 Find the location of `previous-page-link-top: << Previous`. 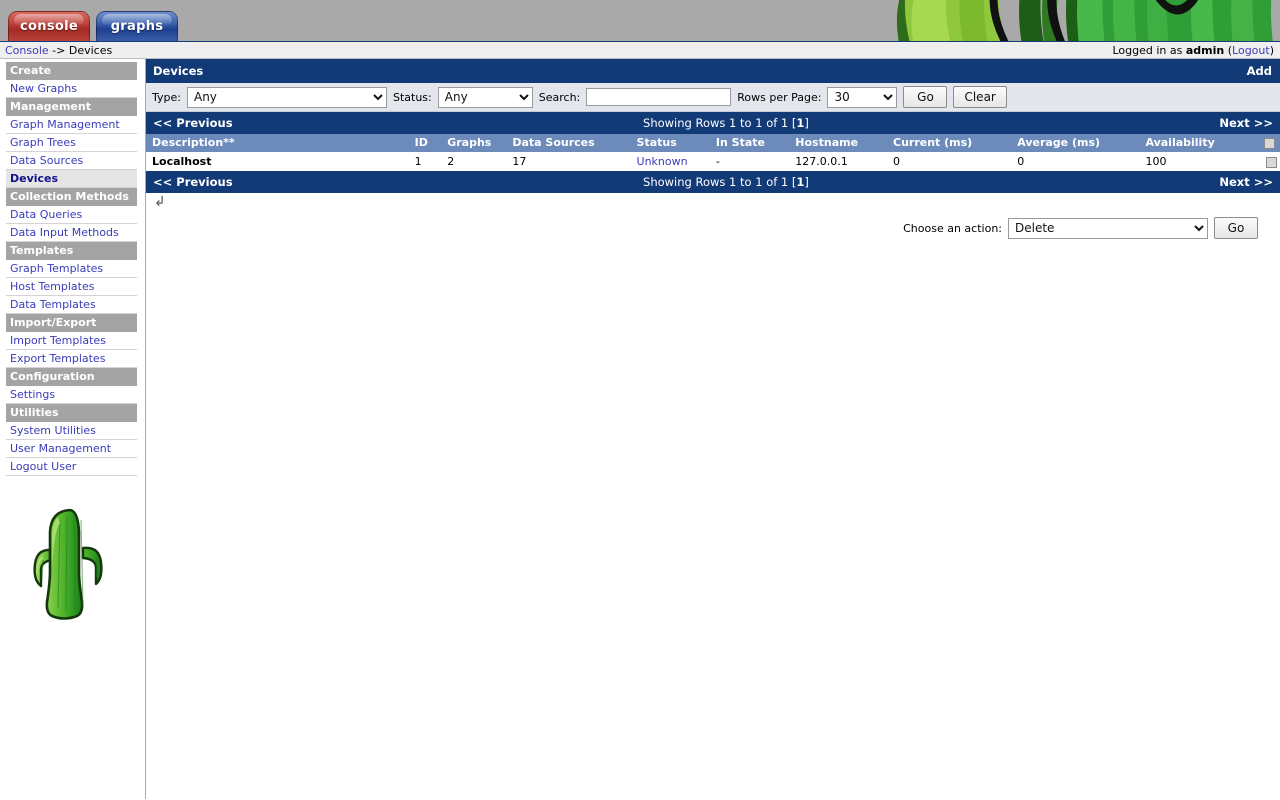

previous-page-link-top: << Previous is located at coordinates (193, 123).